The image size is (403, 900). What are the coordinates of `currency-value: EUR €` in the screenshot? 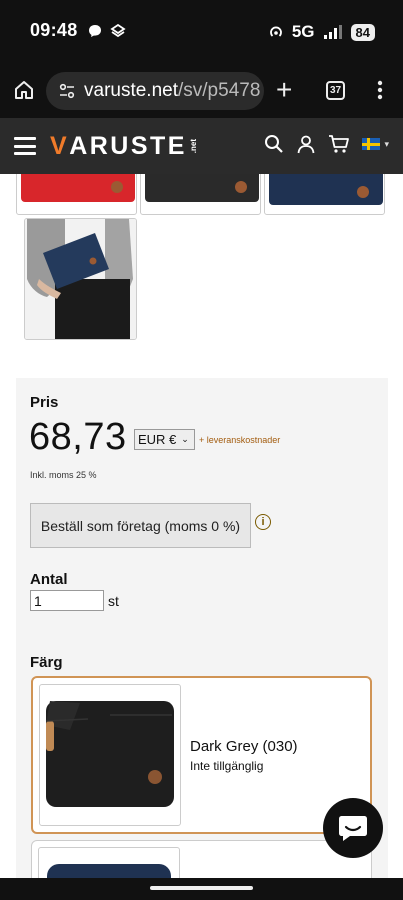 It's located at (157, 439).